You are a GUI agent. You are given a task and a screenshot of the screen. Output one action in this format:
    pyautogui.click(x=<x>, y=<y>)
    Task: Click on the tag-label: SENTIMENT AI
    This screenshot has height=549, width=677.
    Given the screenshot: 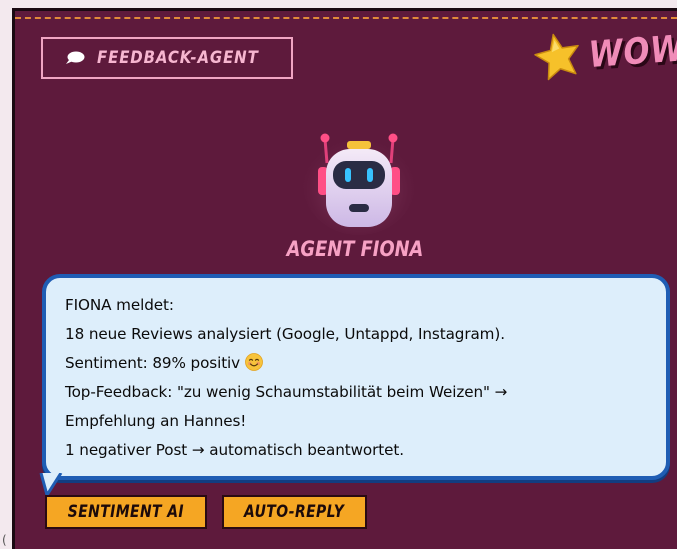 What is the action you would take?
    pyautogui.click(x=126, y=512)
    